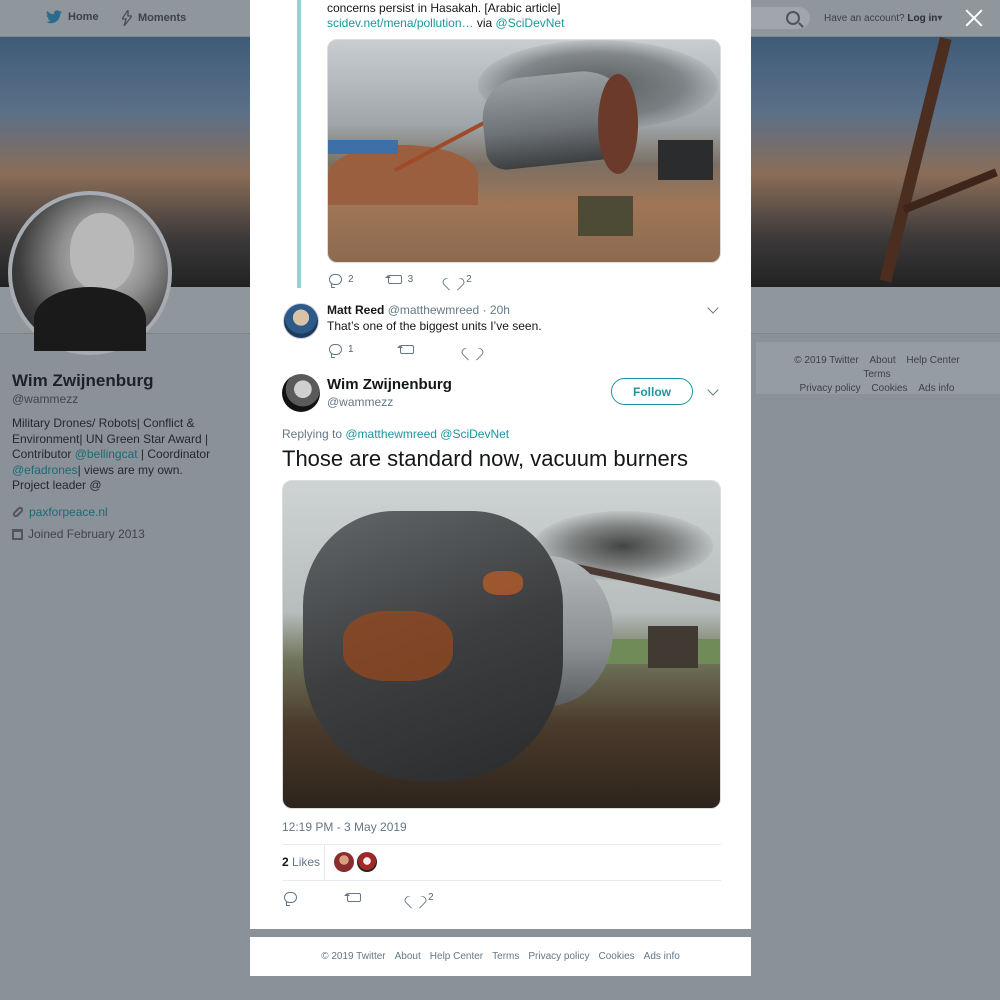 This screenshot has width=1000, height=1000. Describe the element at coordinates (68, 512) in the screenshot. I see `website-link: paxforpeace.nl` at that location.